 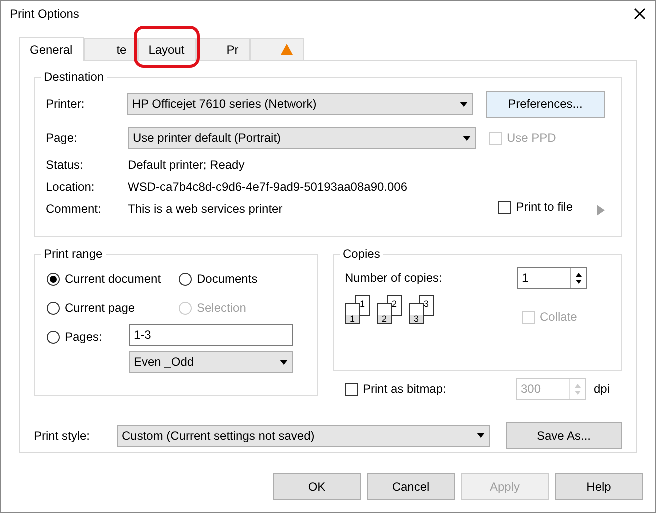 I want to click on dropdown: Use printer default (Portrait), so click(x=302, y=138).